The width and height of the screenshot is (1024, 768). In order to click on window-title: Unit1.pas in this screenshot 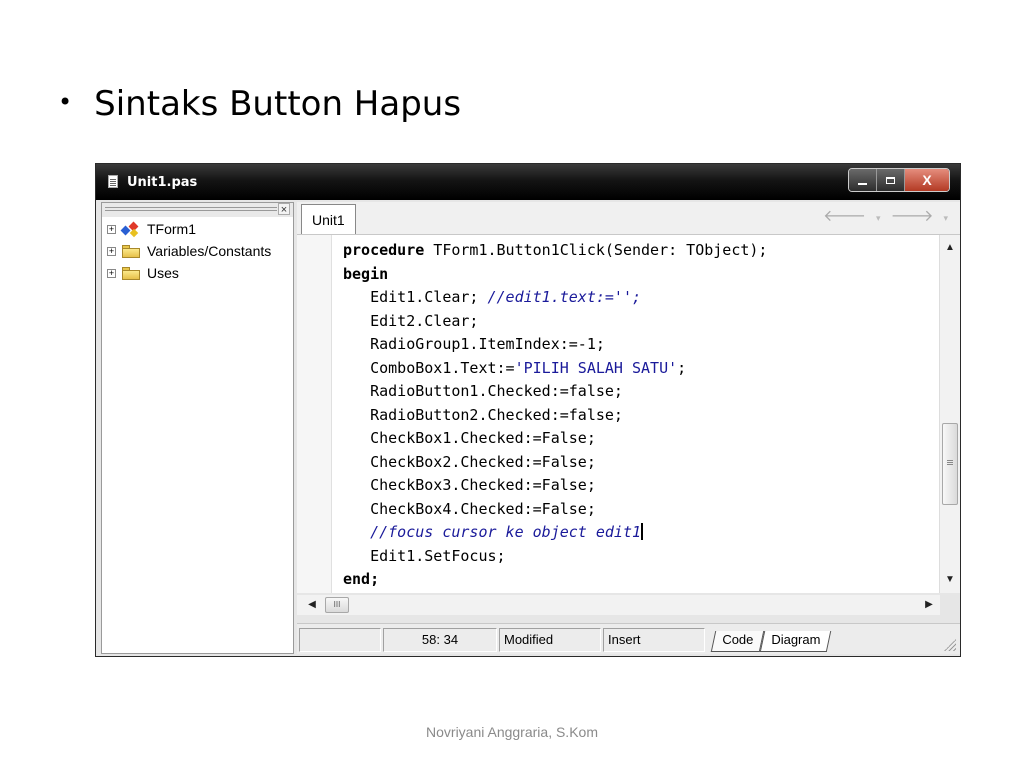, I will do `click(162, 182)`.